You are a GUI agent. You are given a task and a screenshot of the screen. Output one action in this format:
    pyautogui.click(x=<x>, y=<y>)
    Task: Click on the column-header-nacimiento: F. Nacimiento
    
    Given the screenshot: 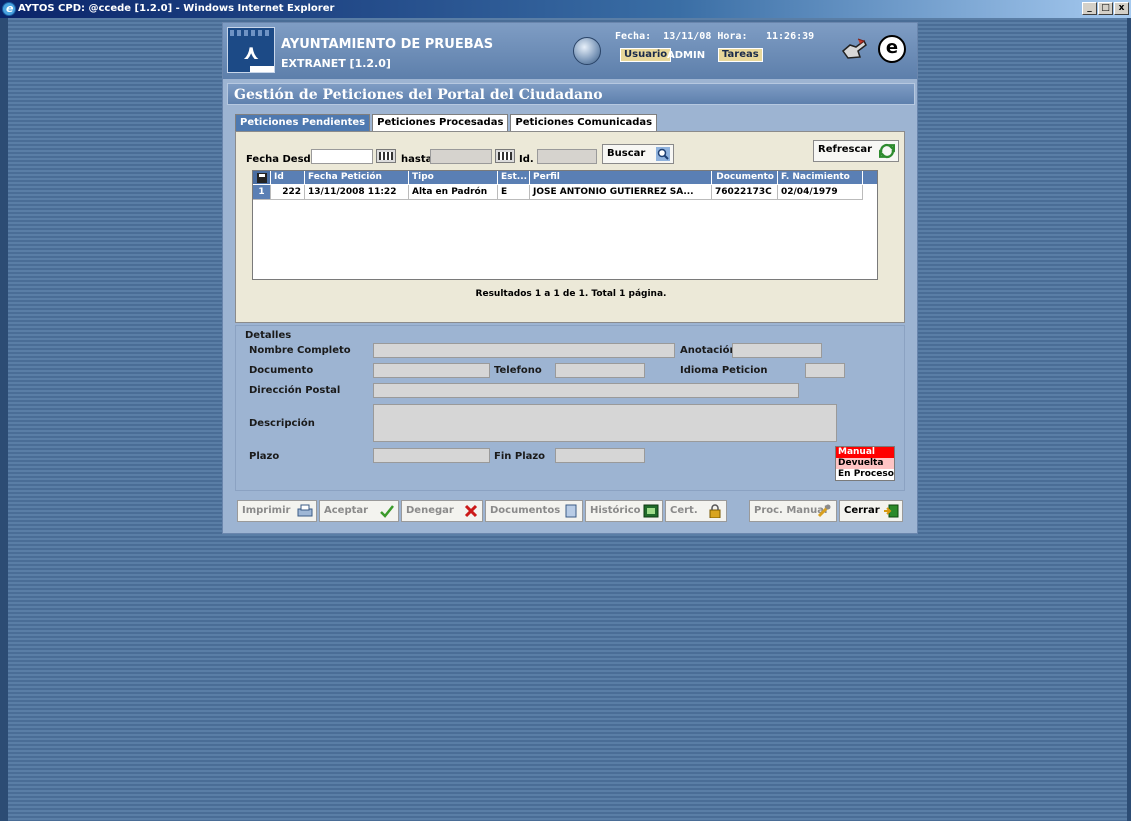 What is the action you would take?
    pyautogui.click(x=820, y=177)
    